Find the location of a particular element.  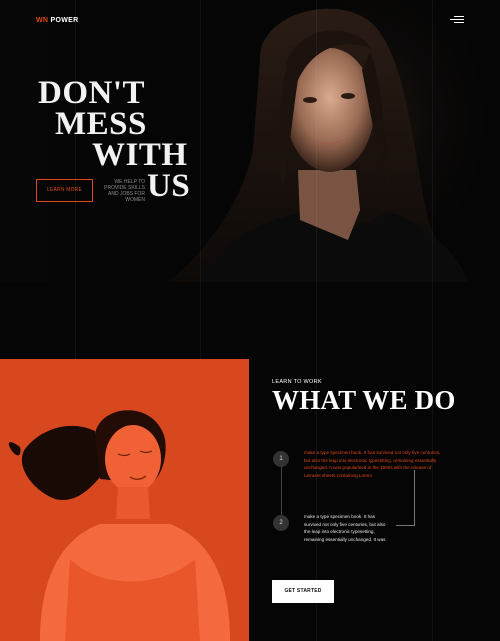

brand-logo-text: POWER is located at coordinates (63, 20).